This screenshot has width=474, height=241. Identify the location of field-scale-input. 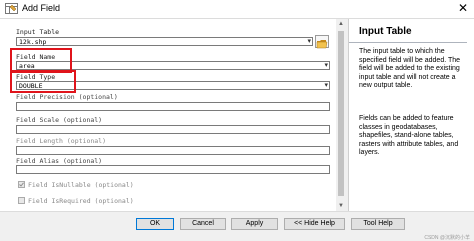
(173, 129).